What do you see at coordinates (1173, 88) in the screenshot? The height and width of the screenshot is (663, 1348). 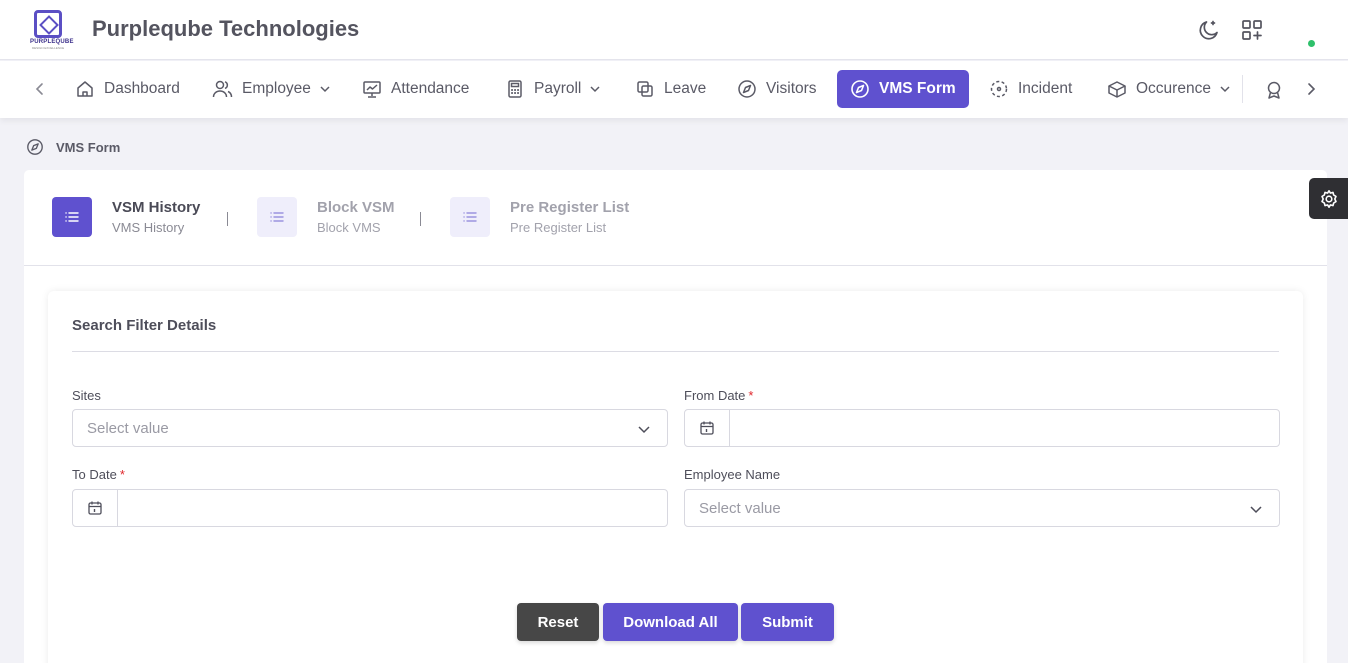 I see `nav-label: Occurence` at bounding box center [1173, 88].